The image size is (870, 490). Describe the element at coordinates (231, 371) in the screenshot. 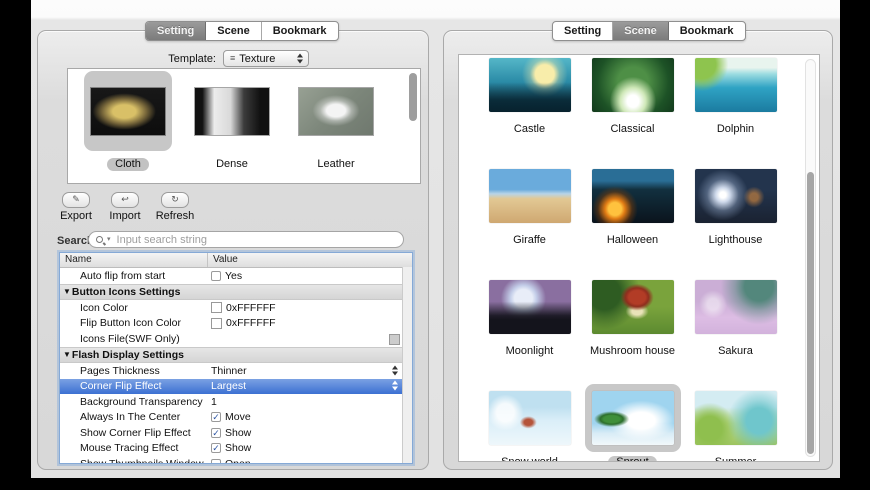

I see `table-row: Pages Thickness Thinner` at that location.